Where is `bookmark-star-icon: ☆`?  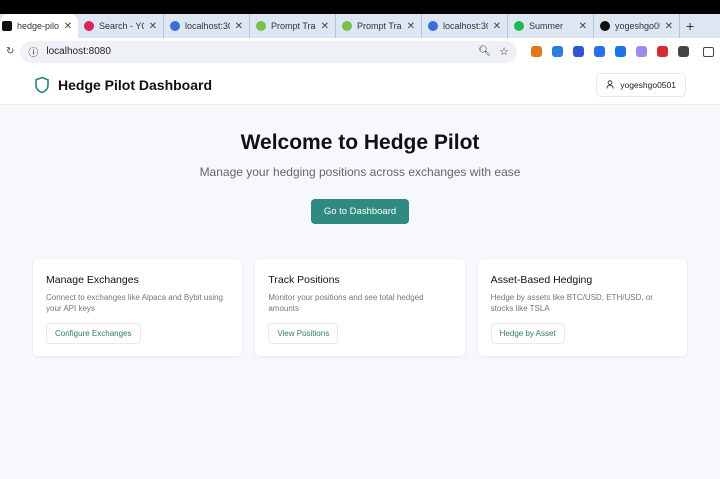
bookmark-star-icon: ☆ is located at coordinates (504, 51).